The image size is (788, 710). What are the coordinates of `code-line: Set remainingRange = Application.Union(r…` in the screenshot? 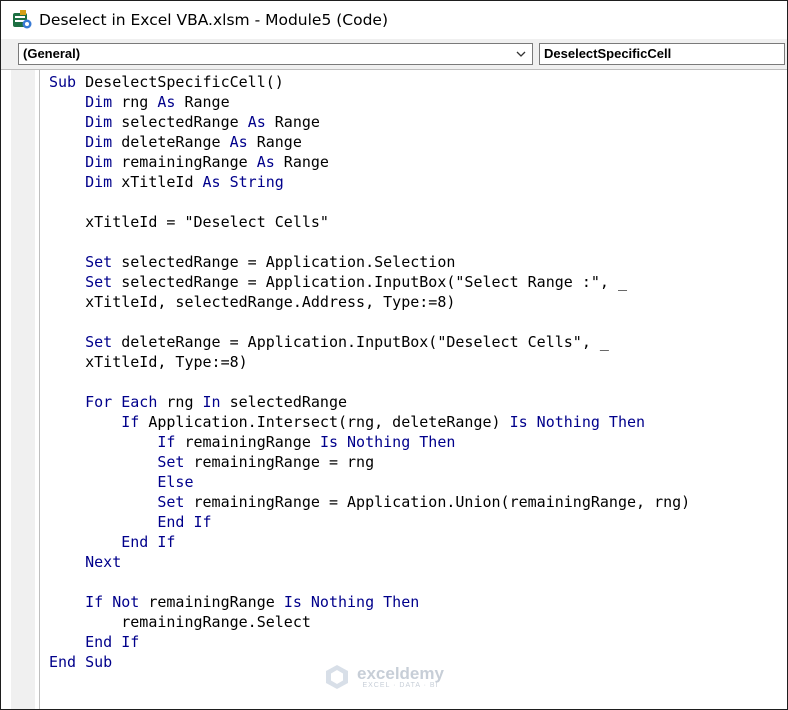 It's located at (418, 502).